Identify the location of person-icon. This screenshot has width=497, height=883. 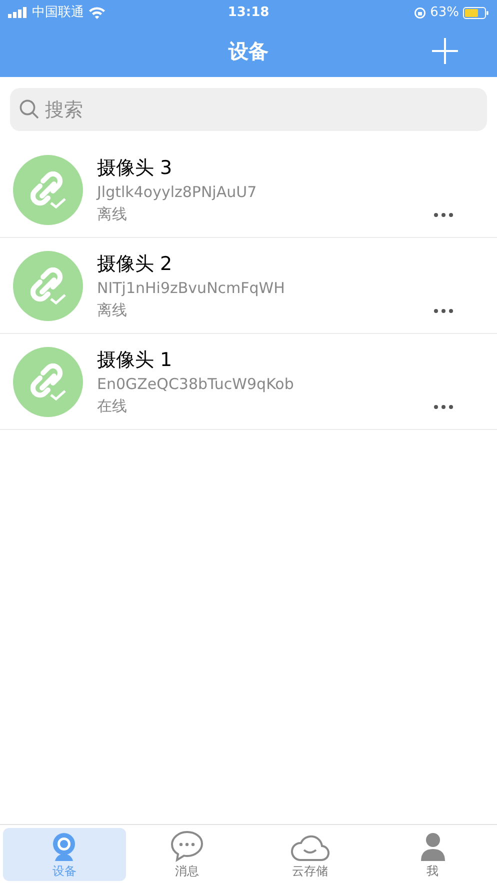
(433, 847).